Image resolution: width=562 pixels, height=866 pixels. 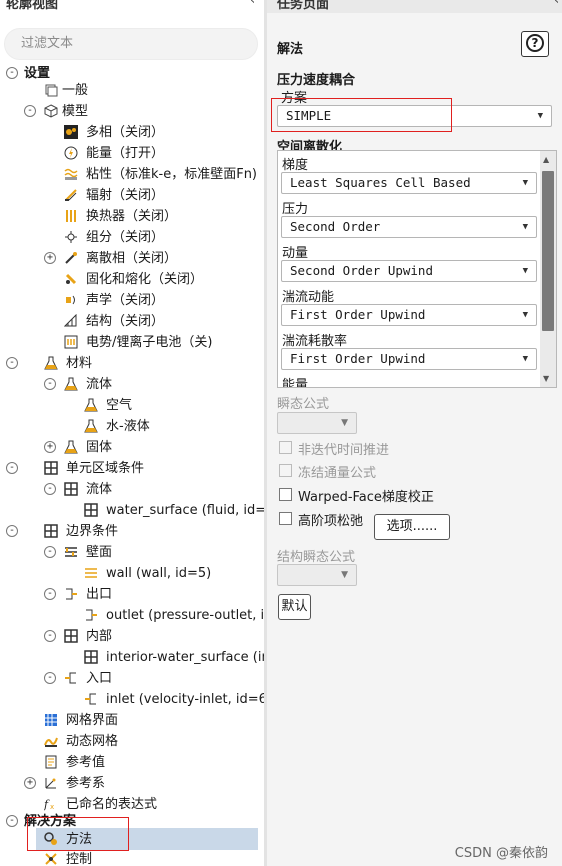 I want to click on filter-text-input: 过滤文本, so click(x=131, y=44).